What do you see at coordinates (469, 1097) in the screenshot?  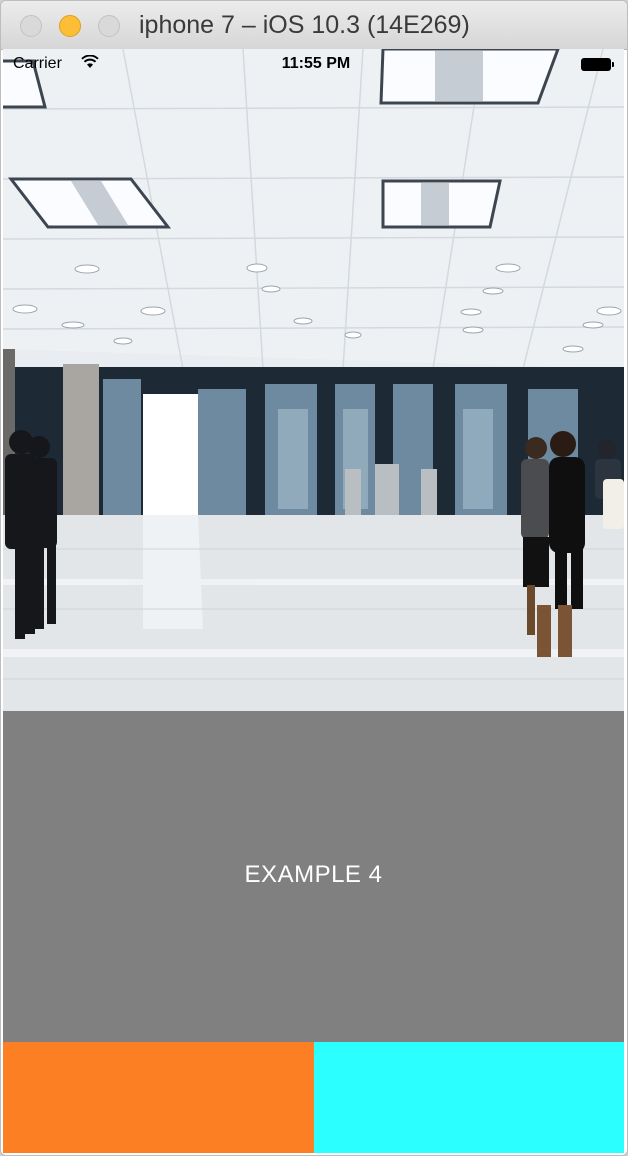 I see `cyan-block` at bounding box center [469, 1097].